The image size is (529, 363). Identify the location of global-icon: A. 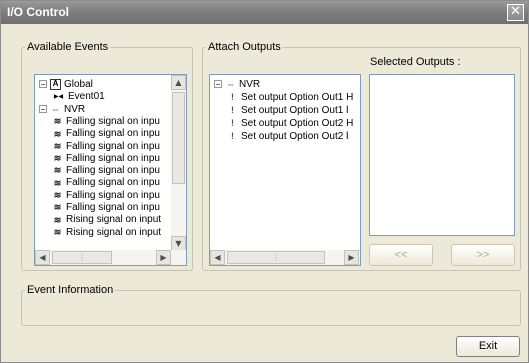
(55, 84).